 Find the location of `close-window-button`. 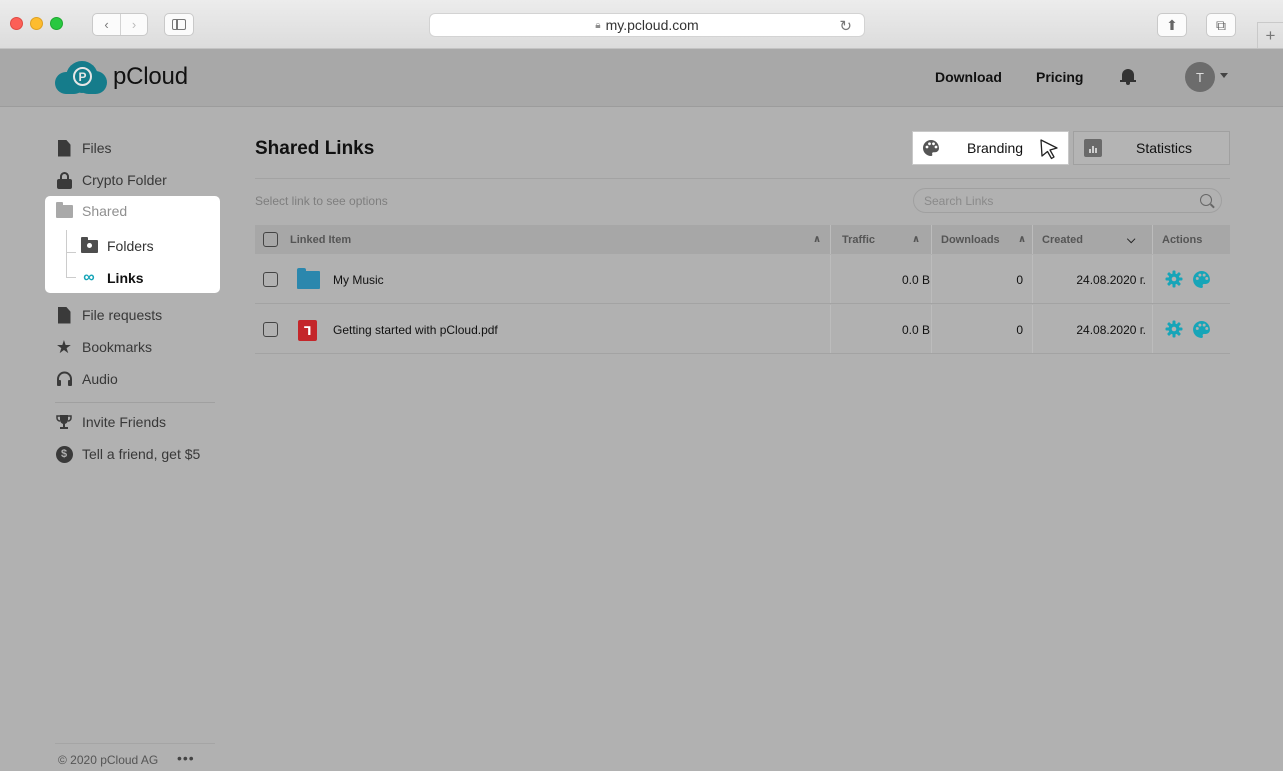

close-window-button is located at coordinates (16, 23).